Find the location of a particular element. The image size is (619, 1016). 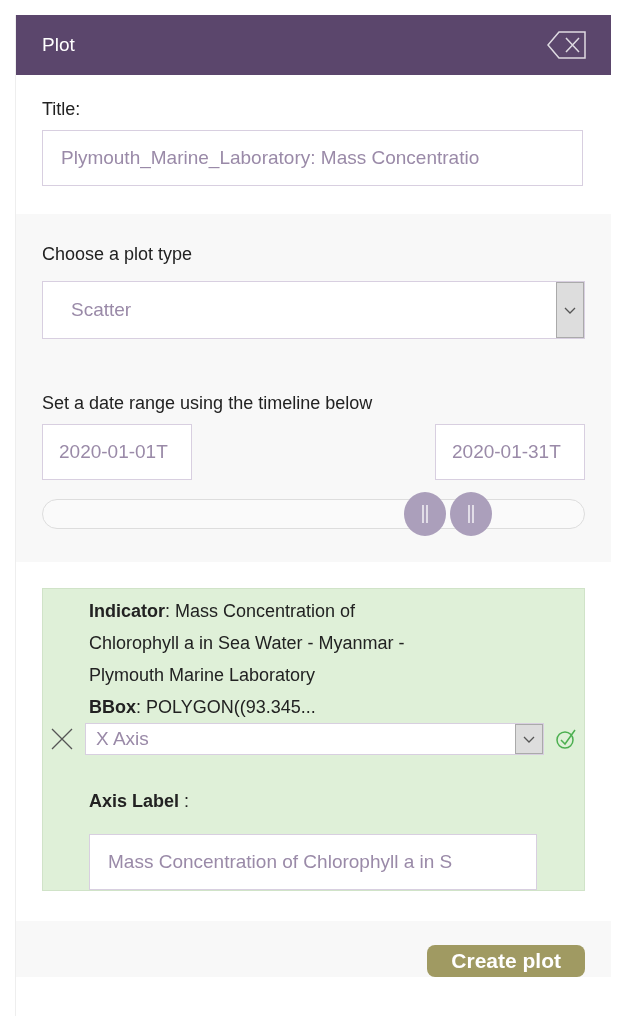

axis-select: X Axis is located at coordinates (314, 739).